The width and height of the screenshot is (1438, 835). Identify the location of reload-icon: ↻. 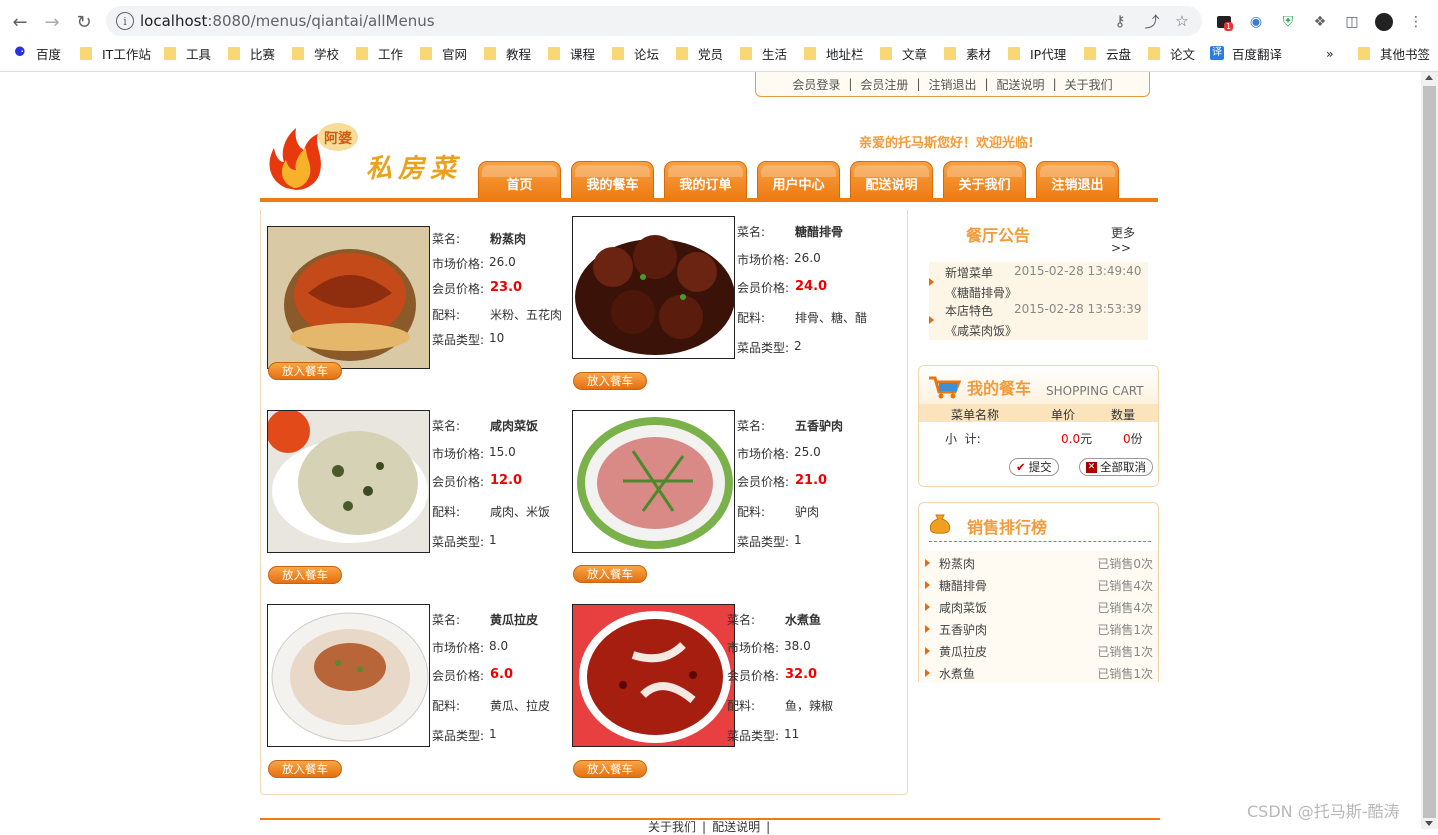
(84, 22).